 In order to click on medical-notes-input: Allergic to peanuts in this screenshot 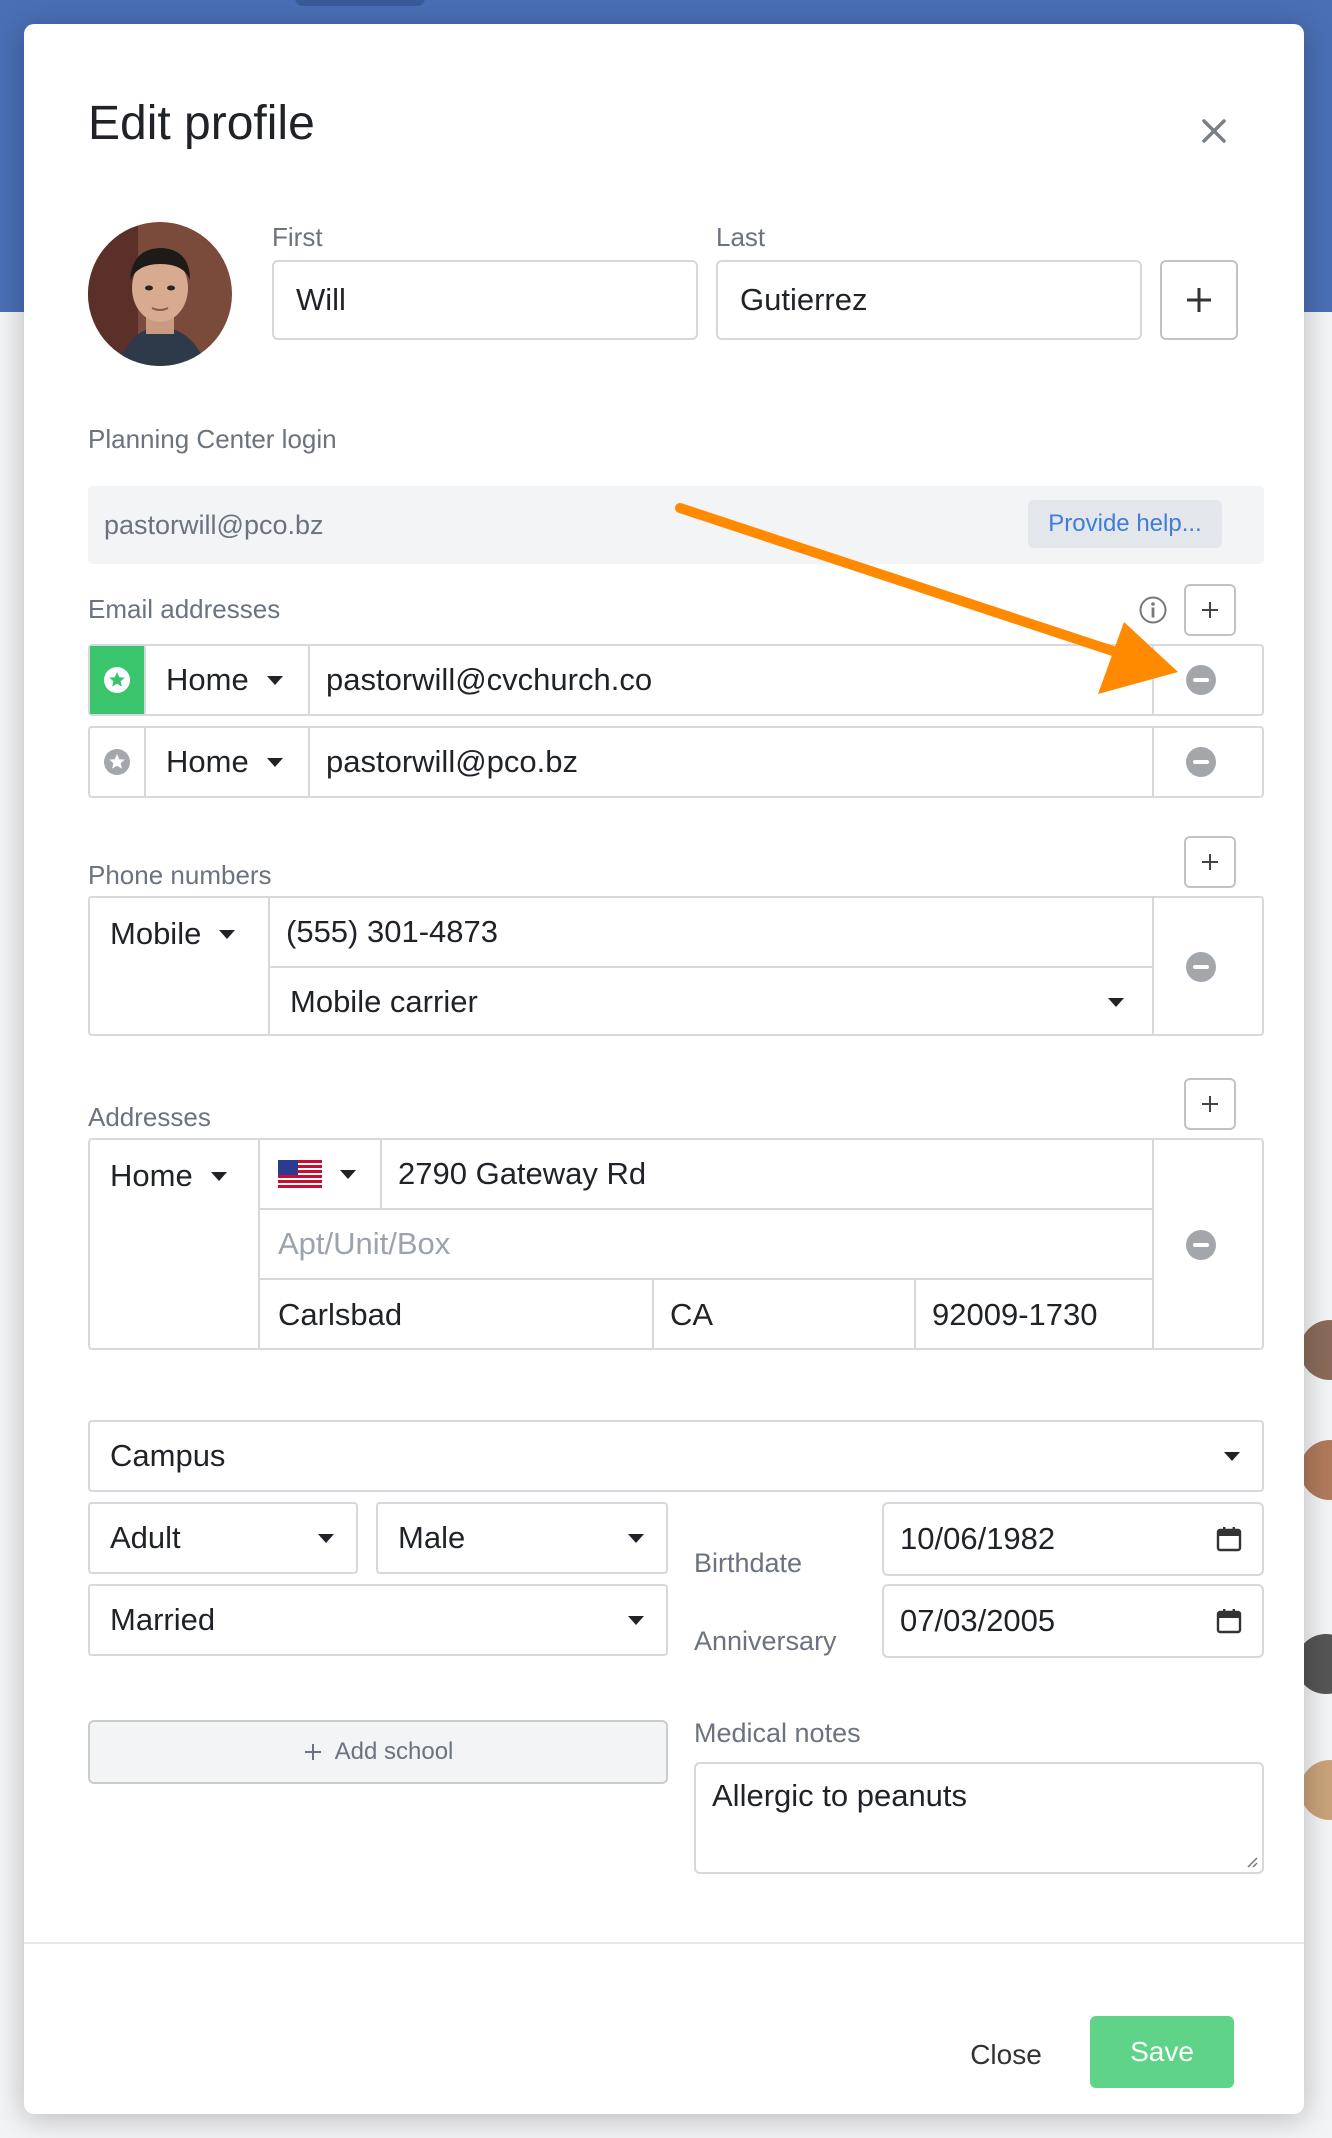, I will do `click(979, 1818)`.